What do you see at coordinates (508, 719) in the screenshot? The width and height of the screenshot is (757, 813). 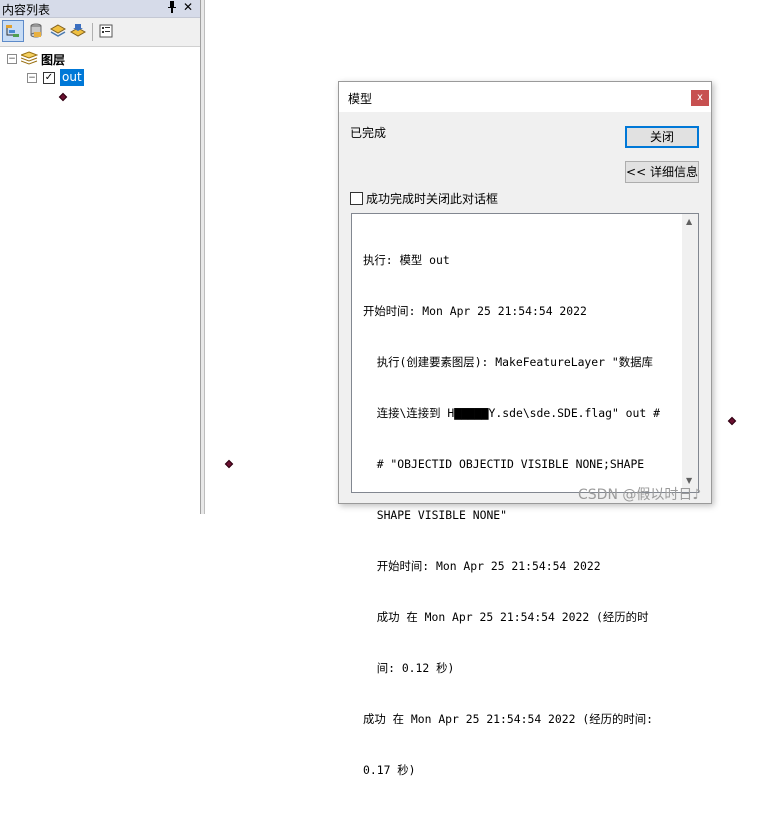 I see `log-line: 成功 在 Mon Apr 25 21:54:54 2022 (经历的时间:` at bounding box center [508, 719].